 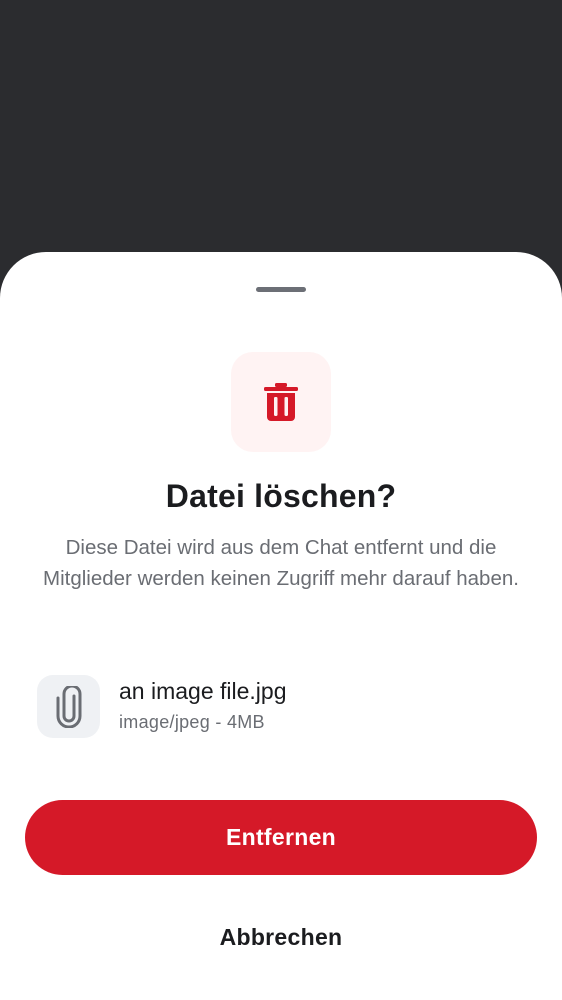 What do you see at coordinates (281, 289) in the screenshot?
I see `drag-handle` at bounding box center [281, 289].